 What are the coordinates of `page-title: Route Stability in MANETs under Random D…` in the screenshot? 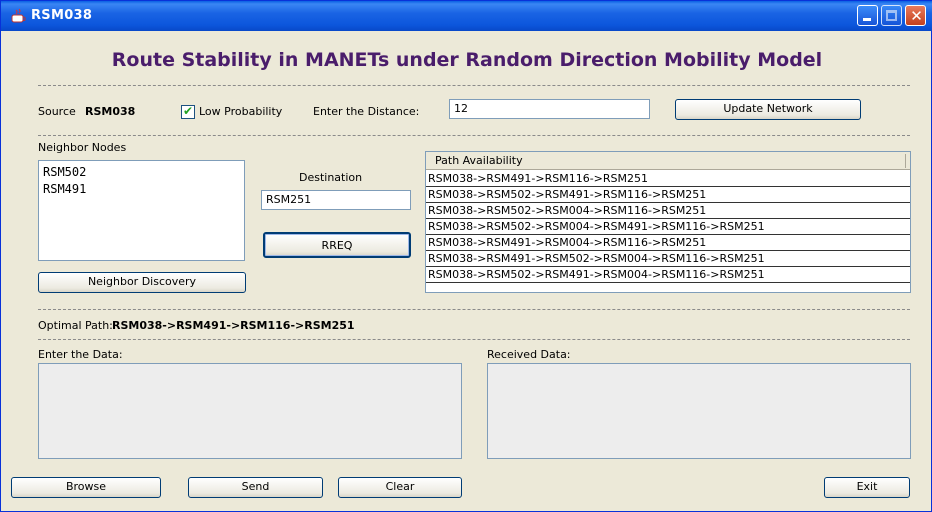 It's located at (467, 60).